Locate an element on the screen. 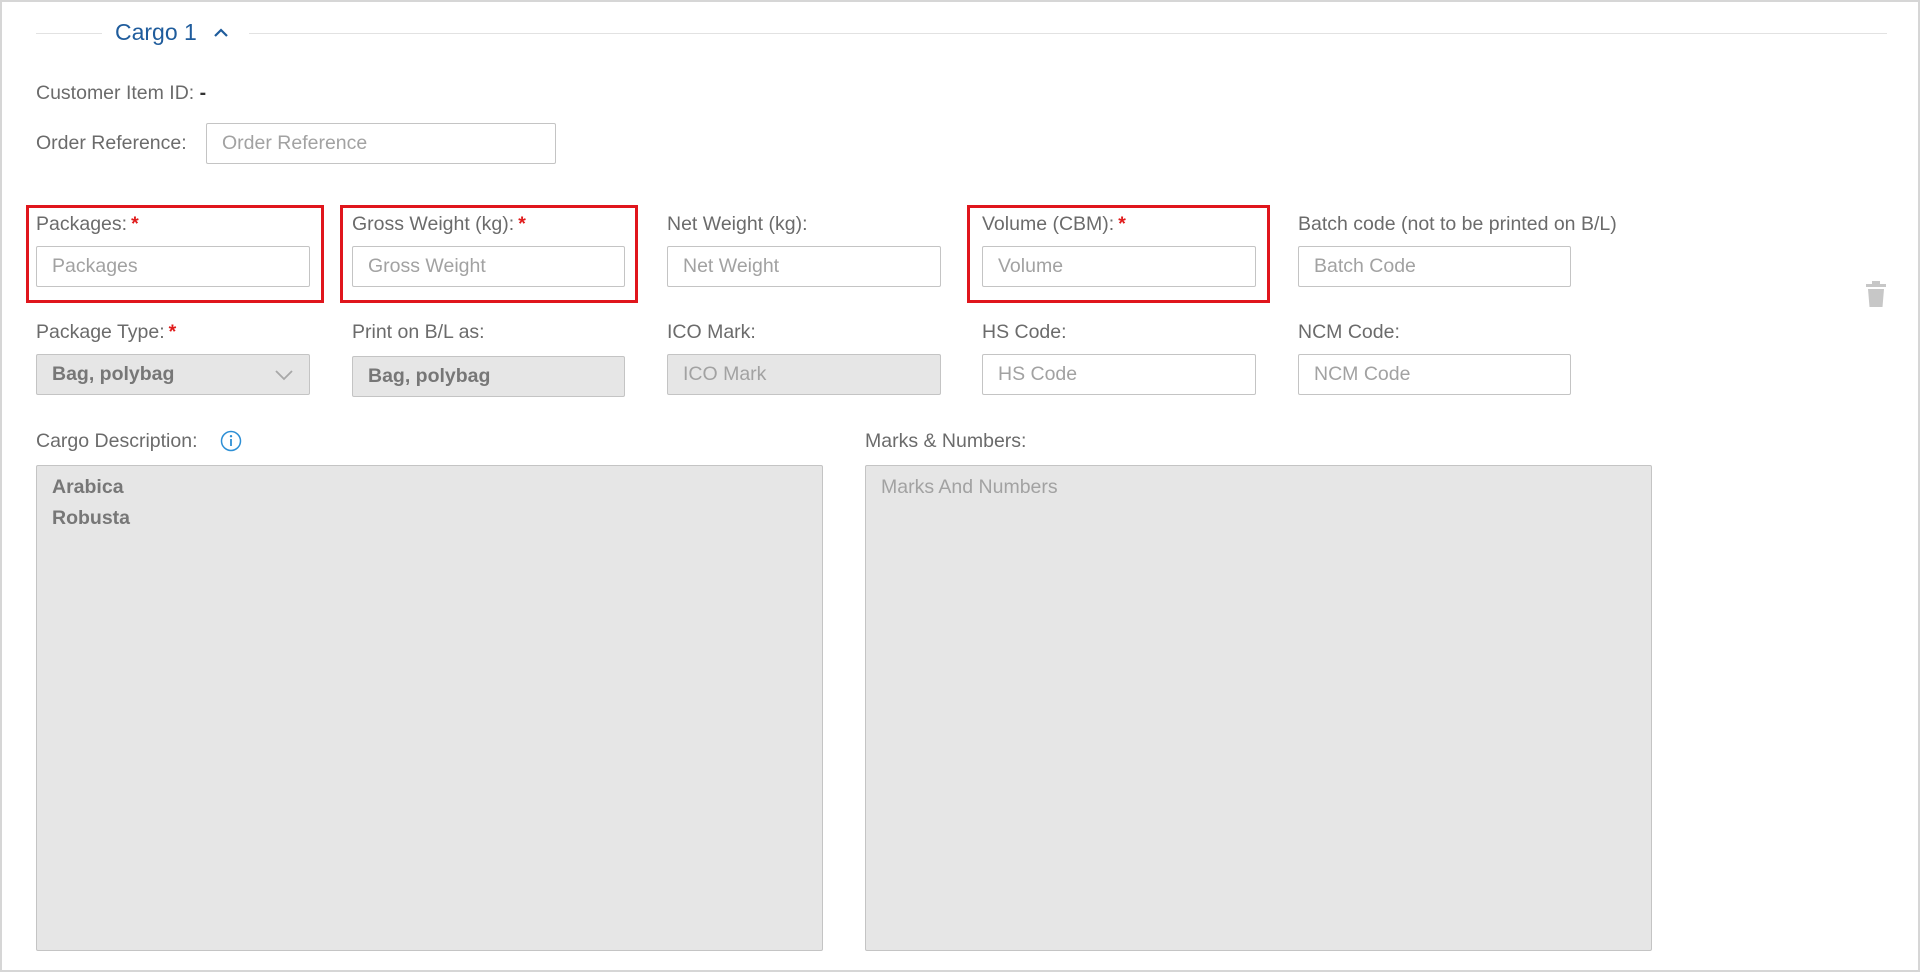 The height and width of the screenshot is (972, 1920). volume-label-text: Volume (CBM): is located at coordinates (1048, 224).